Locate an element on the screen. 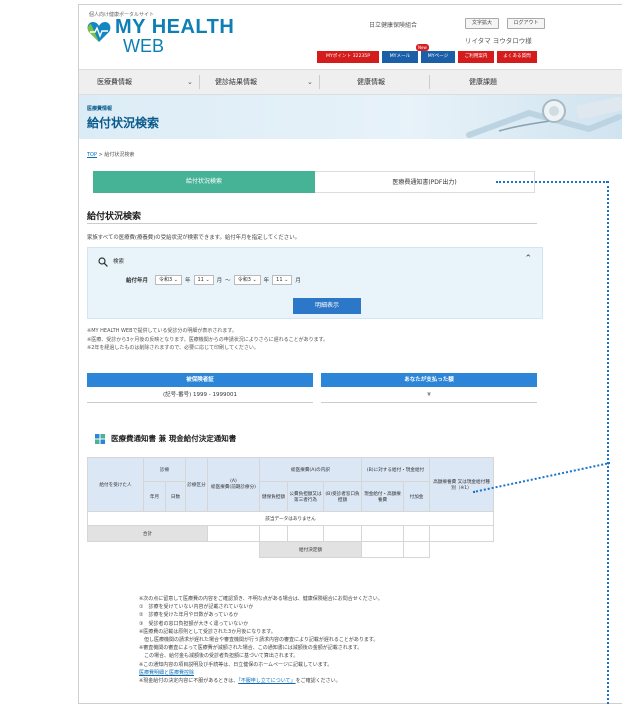 The image size is (622, 704). decision-label: 給付決定額 is located at coordinates (310, 549).